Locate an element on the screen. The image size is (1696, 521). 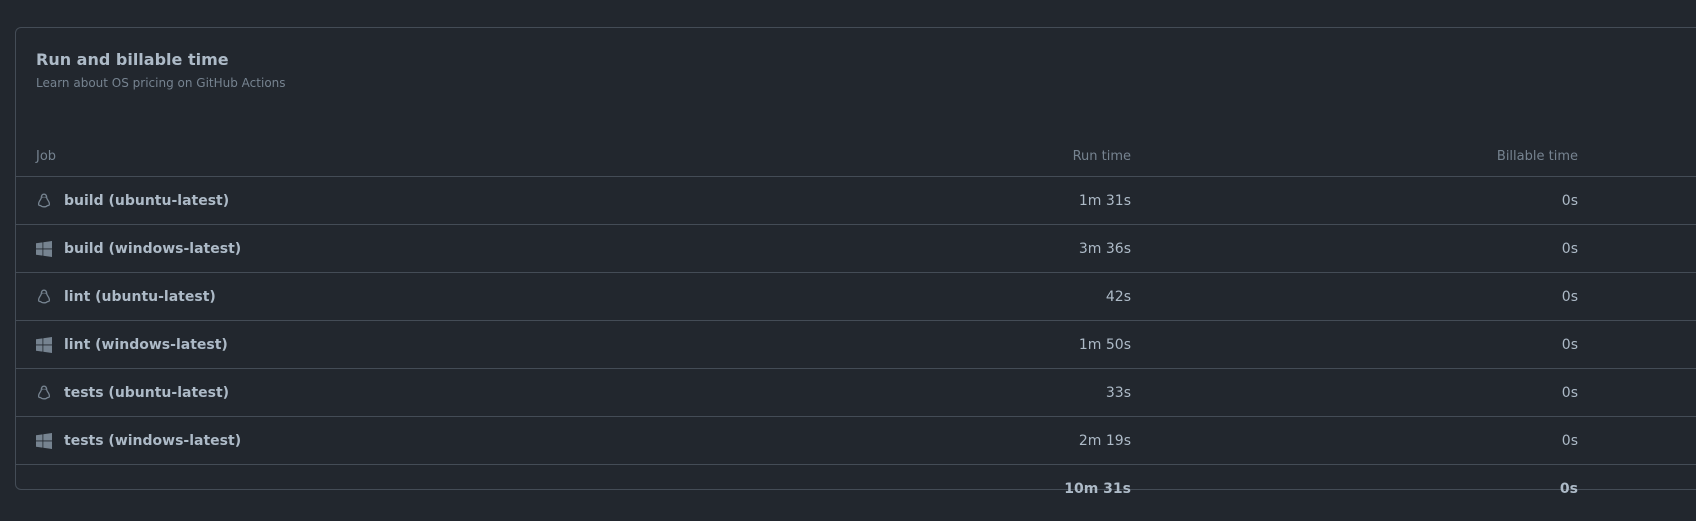
job-cell: tests (windows-latest) is located at coordinates (138, 440).